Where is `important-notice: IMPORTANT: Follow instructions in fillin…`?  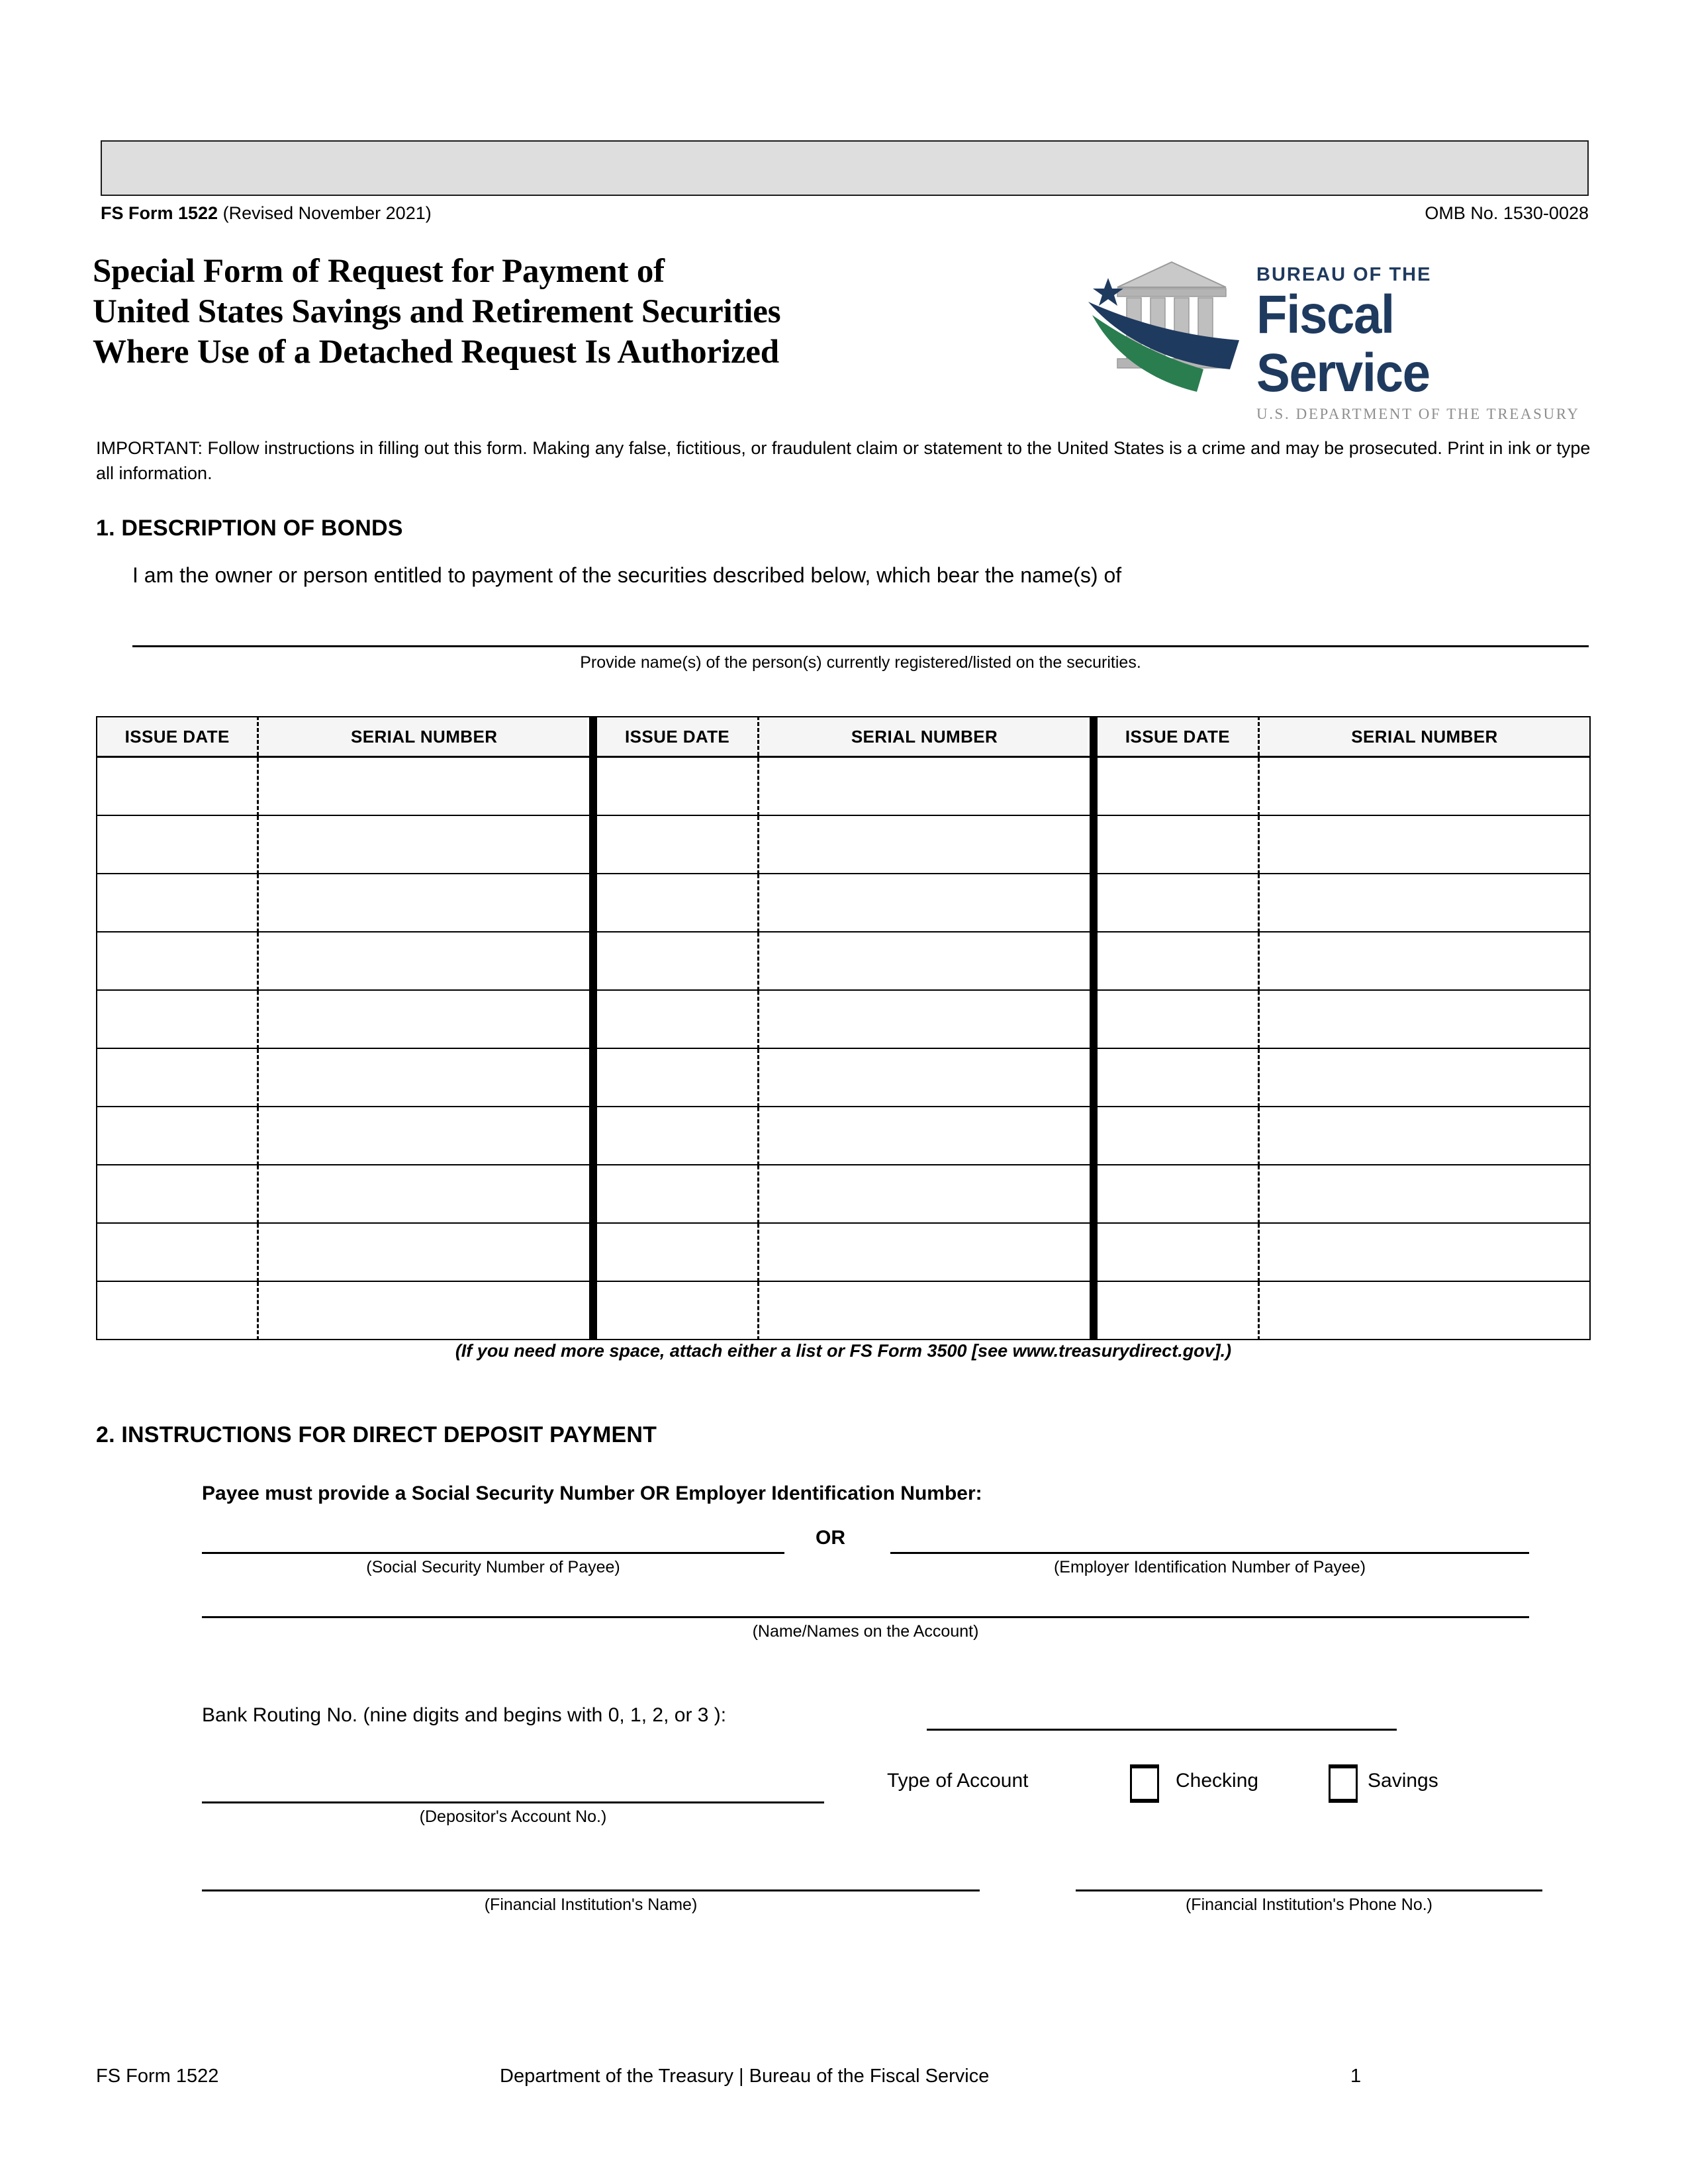 important-notice: IMPORTANT: Follow instructions in fillin… is located at coordinates (843, 461).